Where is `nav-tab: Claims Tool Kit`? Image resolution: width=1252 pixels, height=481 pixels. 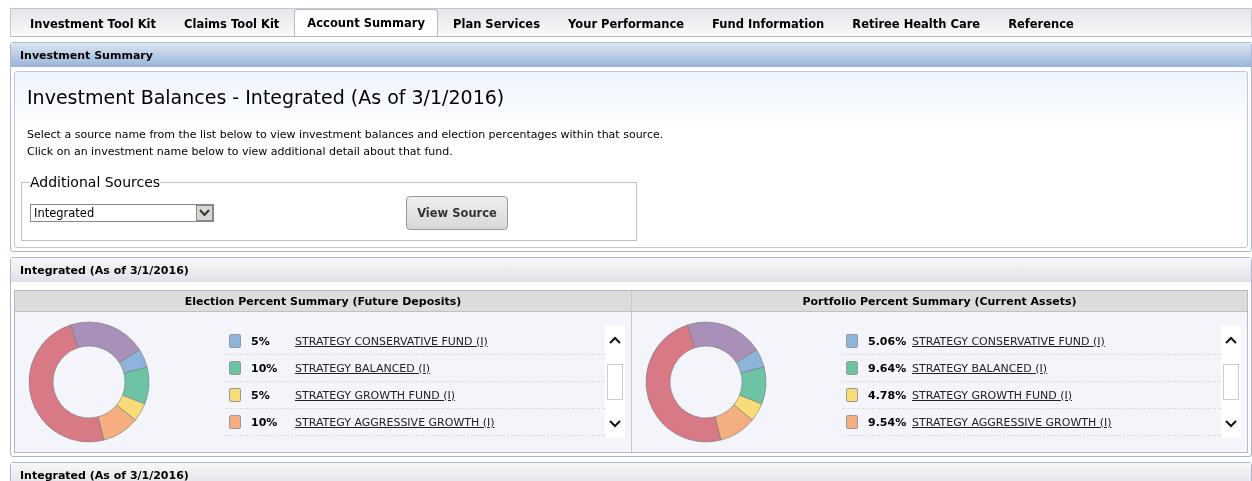
nav-tab: Claims Tool Kit is located at coordinates (232, 23).